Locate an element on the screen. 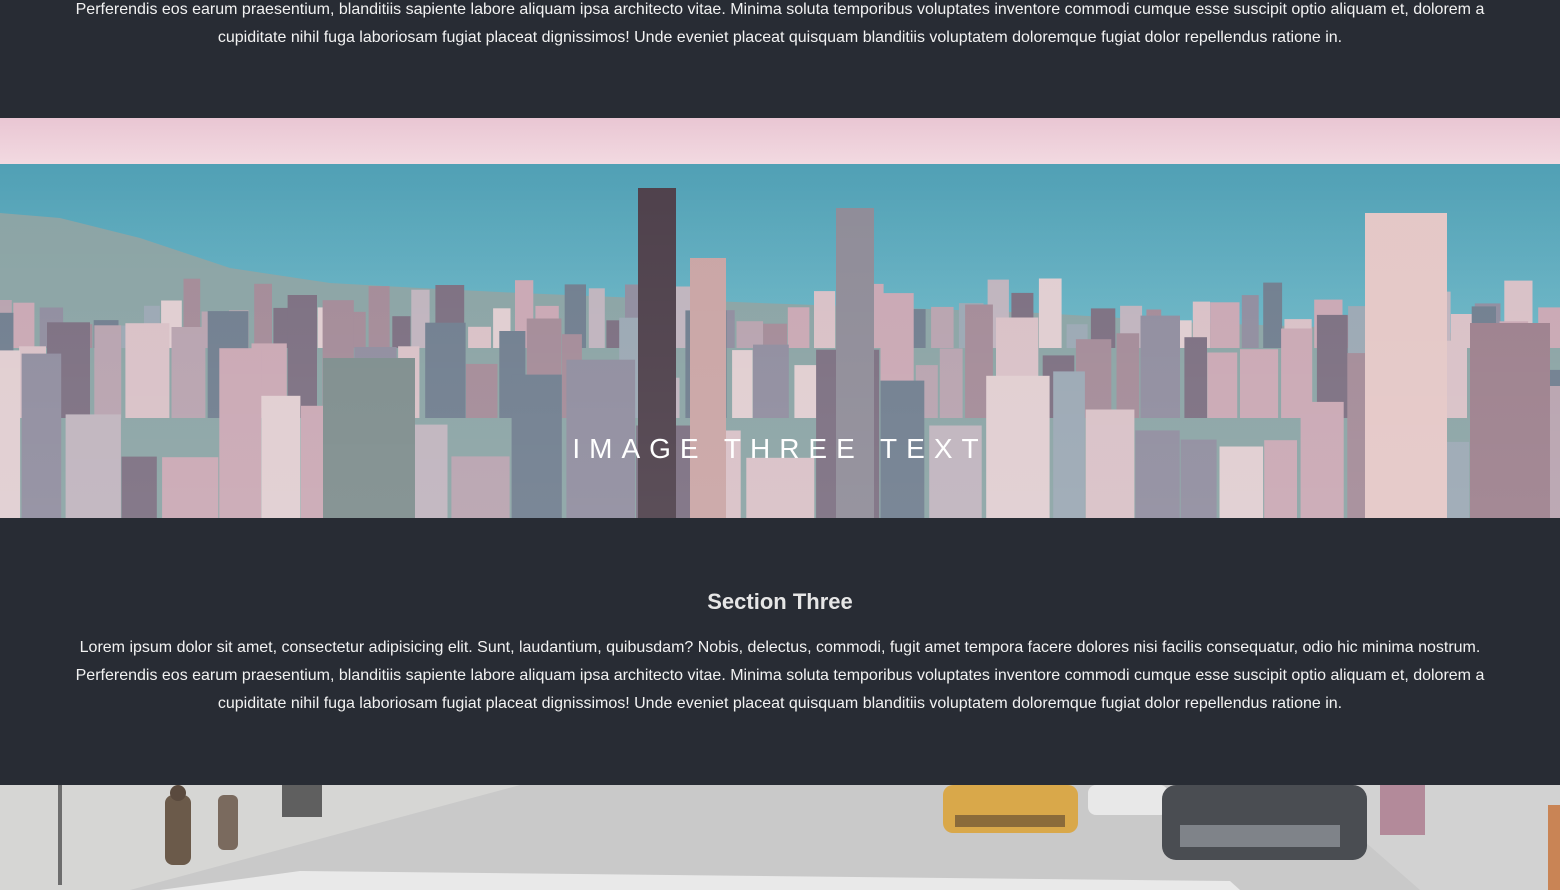 The width and height of the screenshot is (1560, 890). street-image-band is located at coordinates (780, 837).